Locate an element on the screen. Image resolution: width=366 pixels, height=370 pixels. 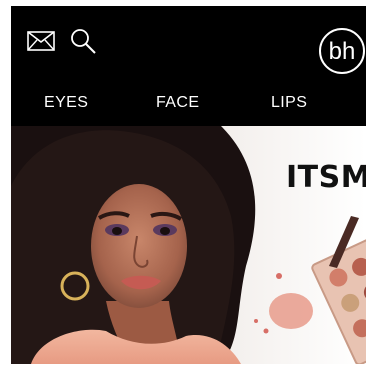
hero-headline: ITSMY is located at coordinates (326, 177).